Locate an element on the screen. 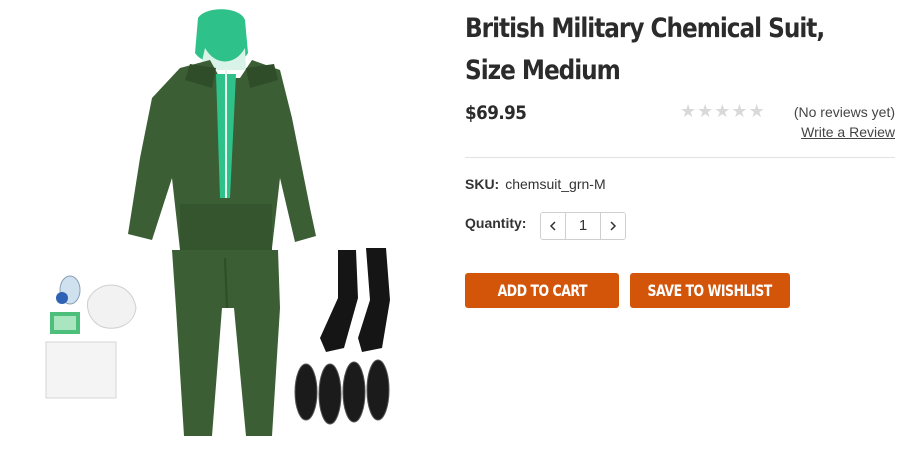 The image size is (908, 451). chevron-left-icon is located at coordinates (552, 226).